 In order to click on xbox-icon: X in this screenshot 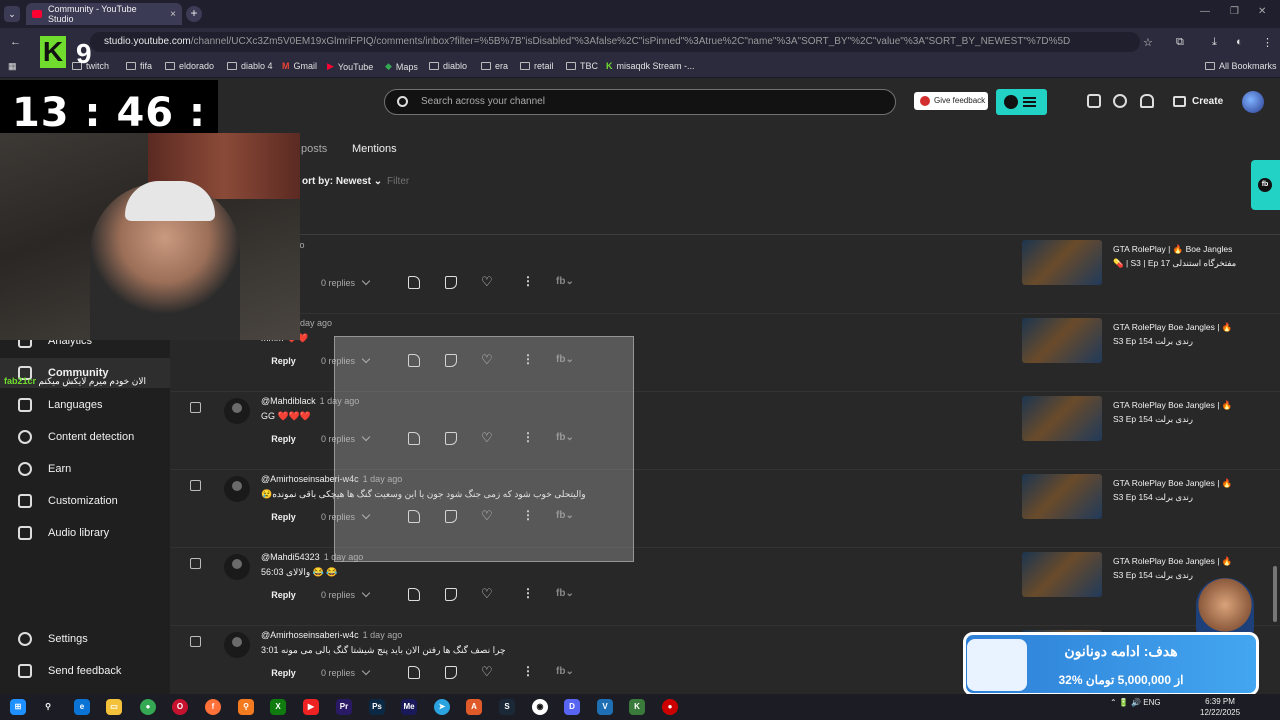, I will do `click(278, 707)`.